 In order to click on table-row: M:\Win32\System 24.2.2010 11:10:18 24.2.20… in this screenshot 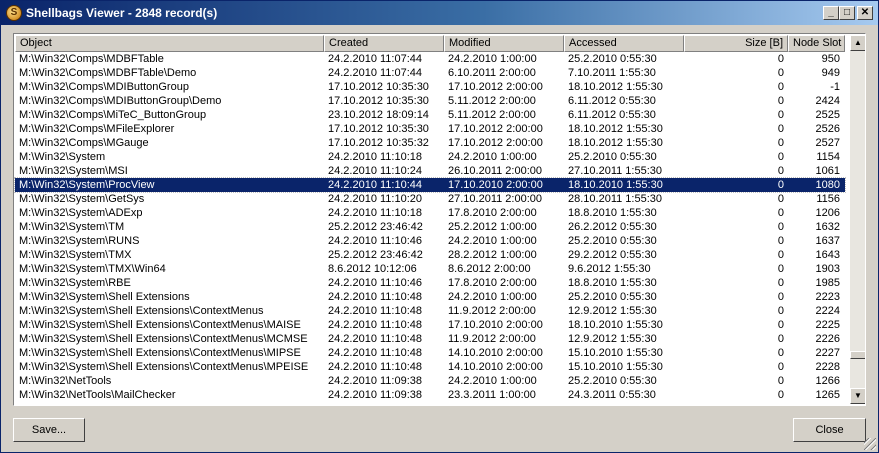, I will do `click(430, 157)`.